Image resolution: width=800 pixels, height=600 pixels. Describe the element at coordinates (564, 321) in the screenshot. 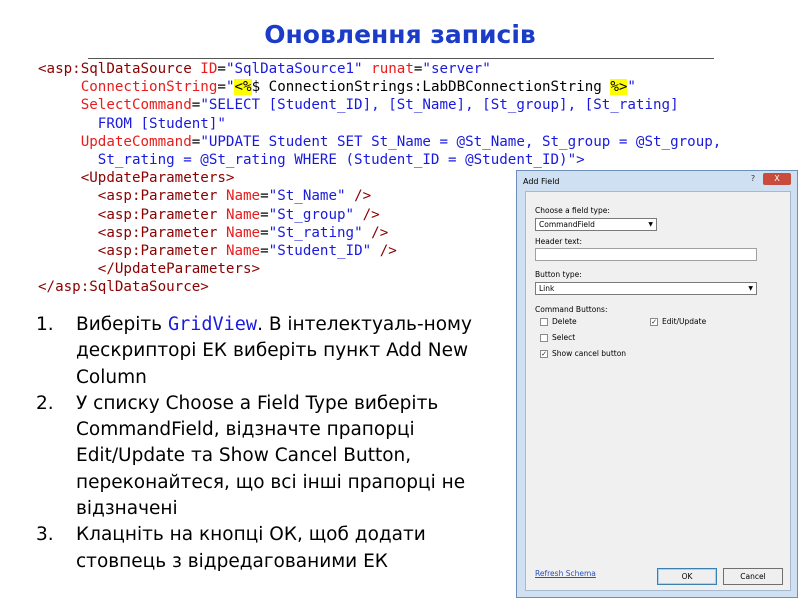

I see `delete-label: Delete` at that location.